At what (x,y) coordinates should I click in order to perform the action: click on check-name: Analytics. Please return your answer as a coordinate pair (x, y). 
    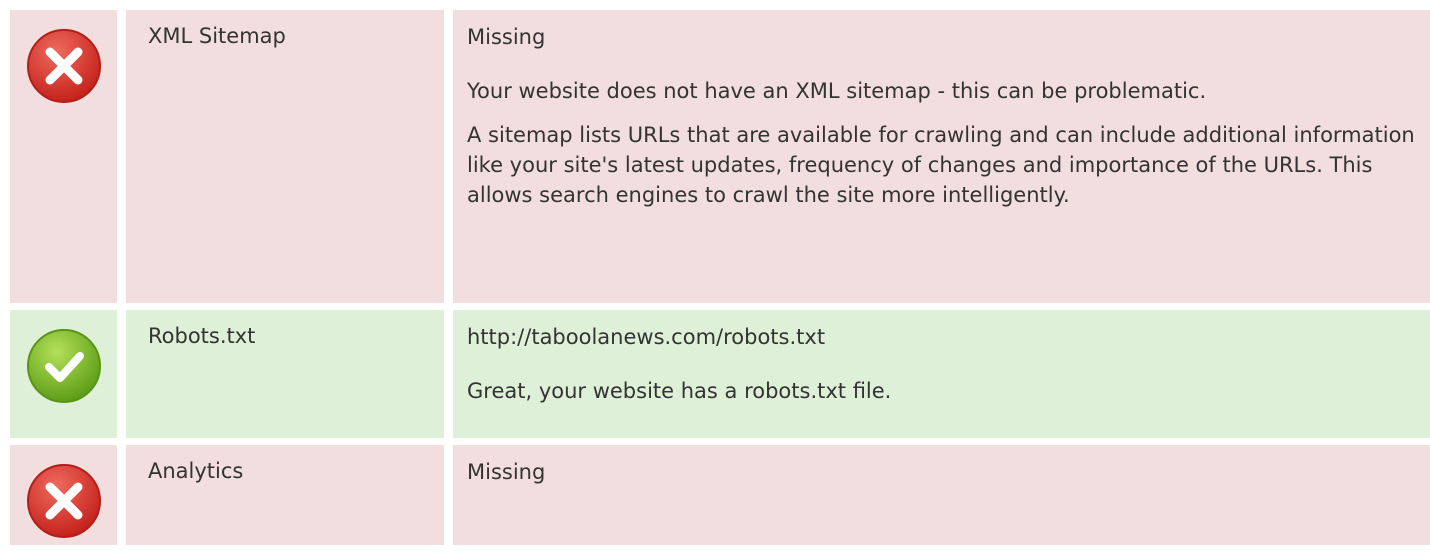
    Looking at the image, I should click on (285, 495).